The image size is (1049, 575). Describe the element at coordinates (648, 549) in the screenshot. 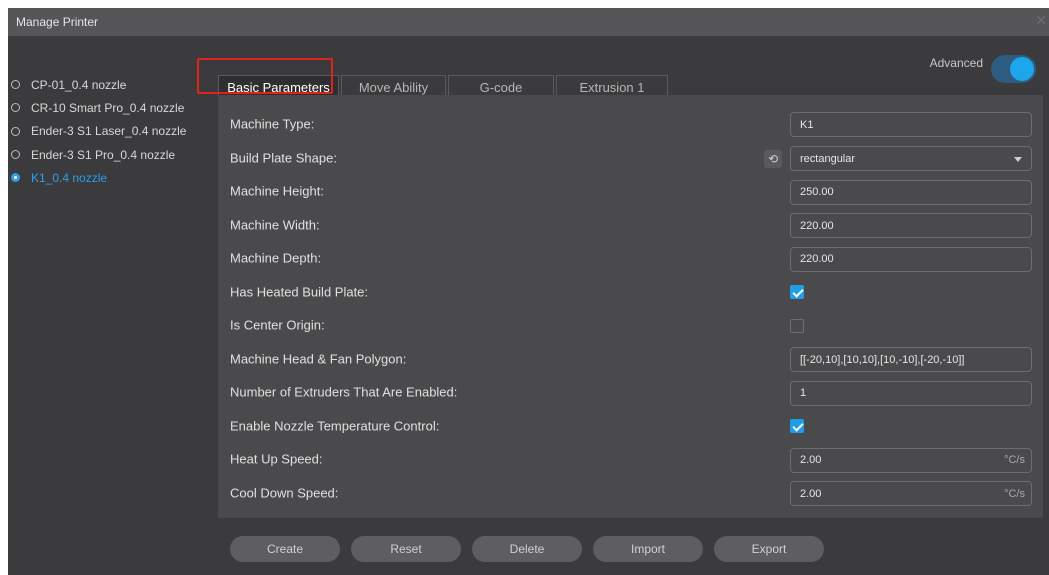

I see `import-button: Import` at that location.